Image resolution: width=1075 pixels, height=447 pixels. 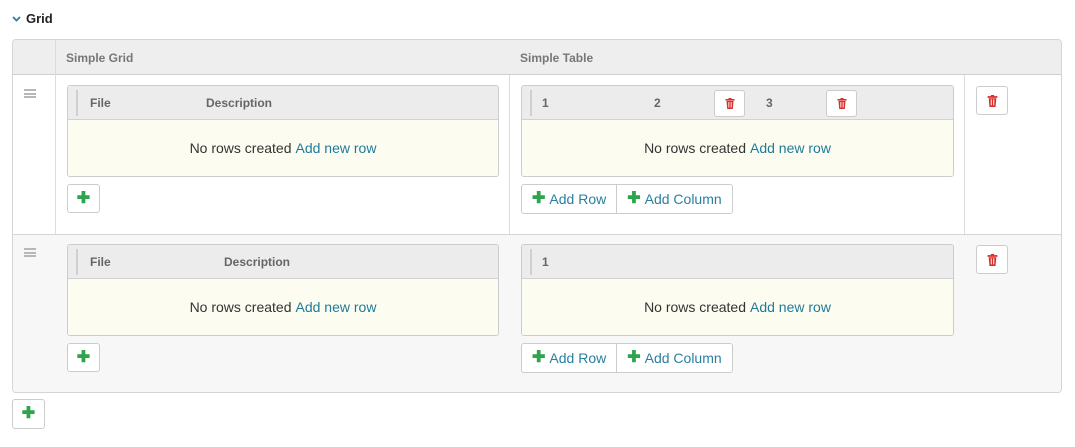 I want to click on simple-table: 1 No rows created Add new row, so click(x=737, y=290).